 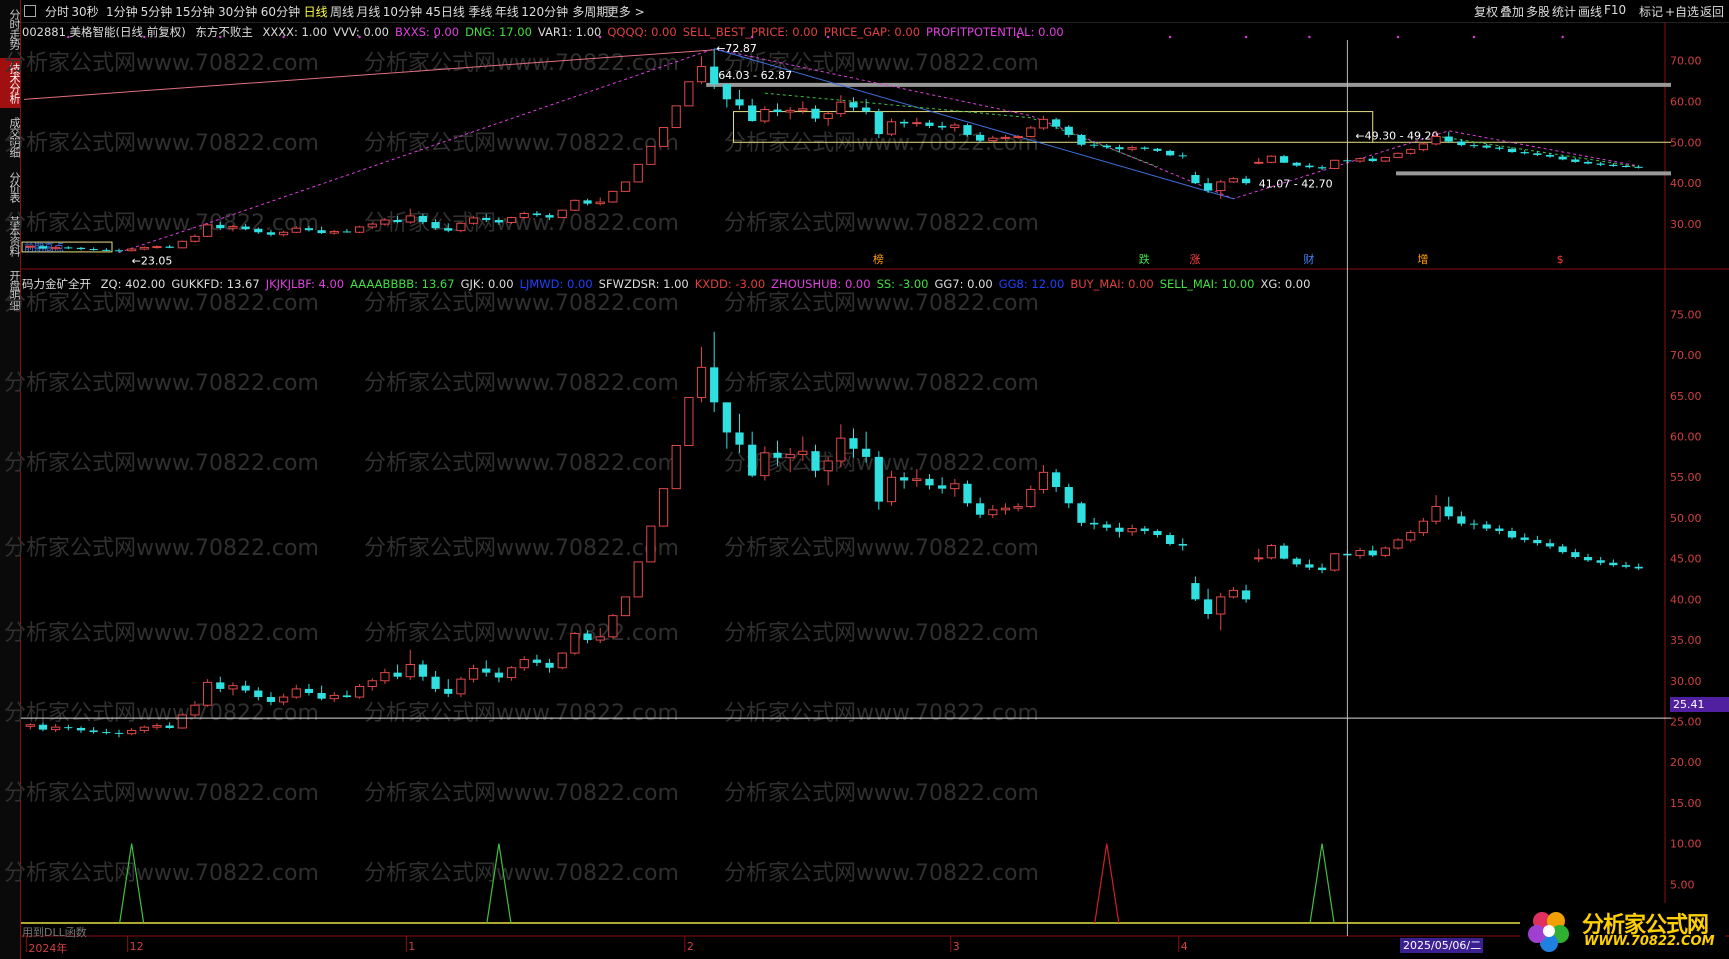 What do you see at coordinates (1194, 259) in the screenshot?
I see `event-mark-2: 涨` at bounding box center [1194, 259].